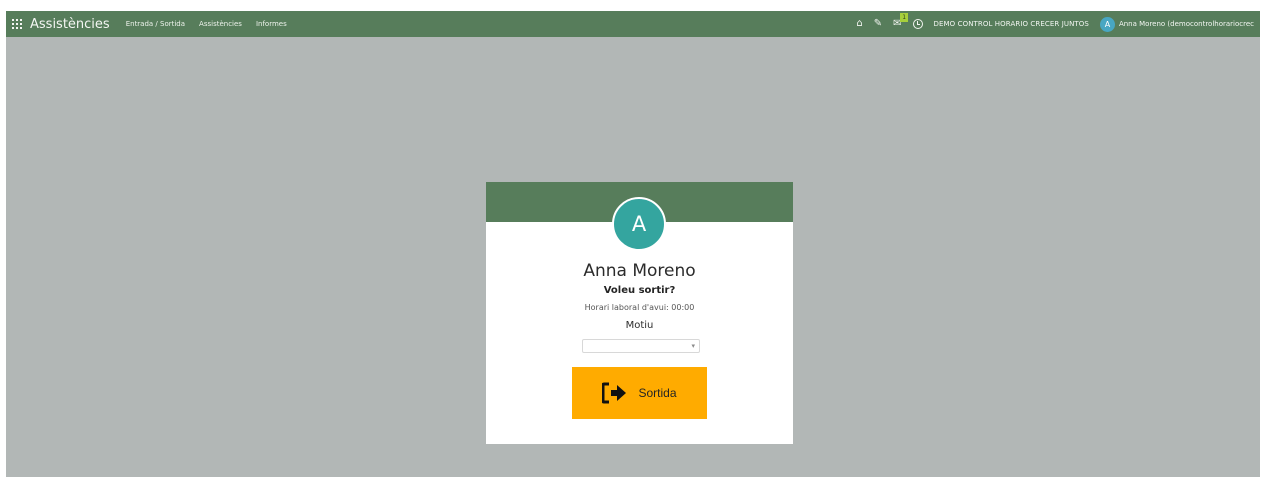  What do you see at coordinates (639, 290) in the screenshot?
I see `checkout-question: Voleu sortir?` at bounding box center [639, 290].